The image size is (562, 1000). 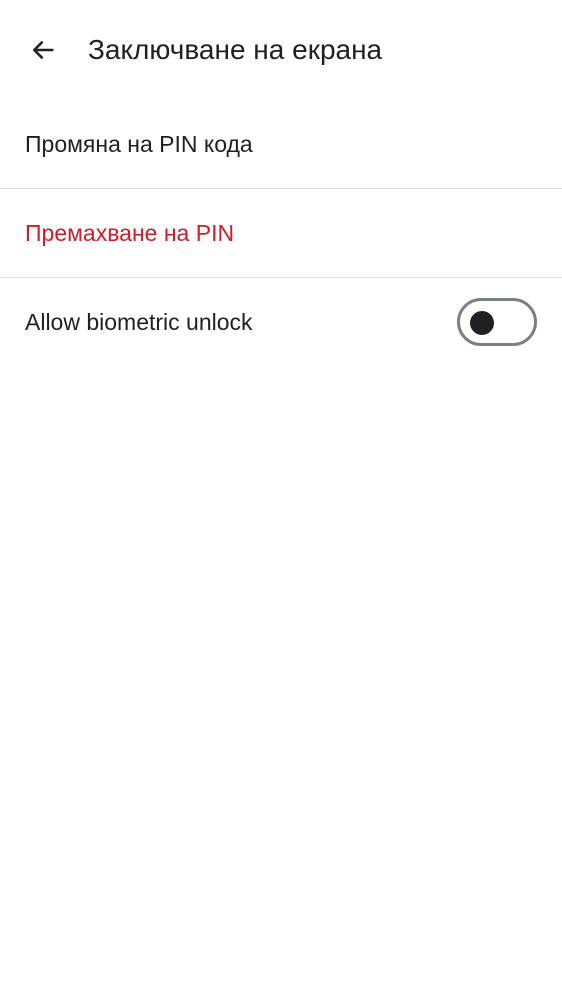 I want to click on page-title: Заключване на екрана, so click(x=235, y=49).